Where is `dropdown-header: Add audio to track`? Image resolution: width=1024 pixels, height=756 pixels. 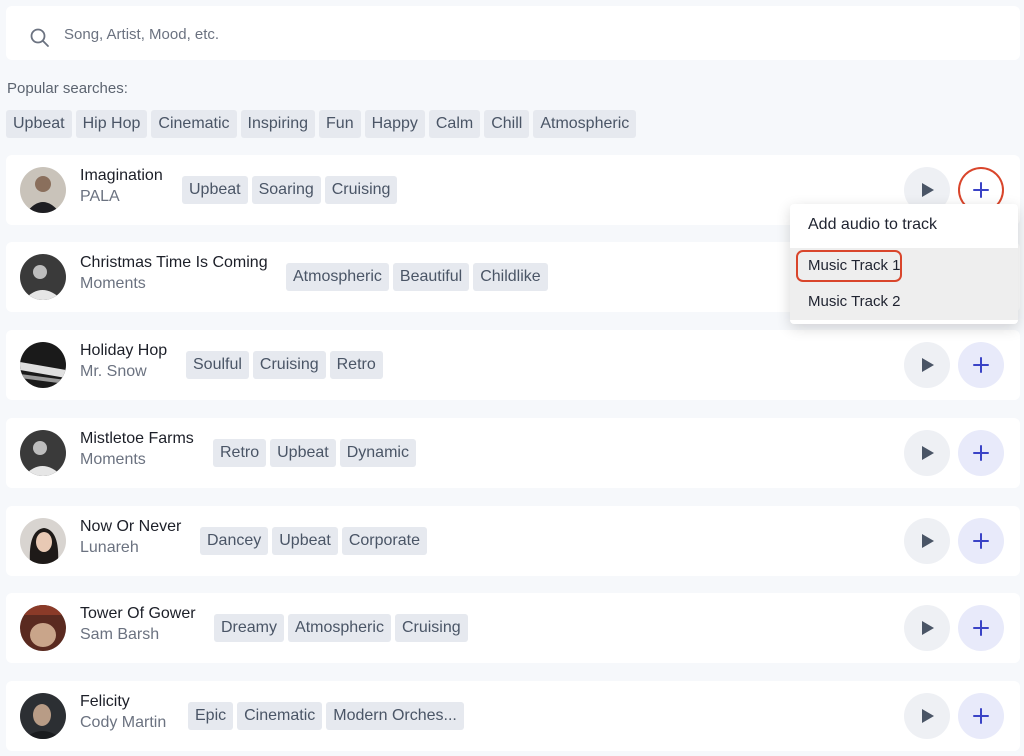 dropdown-header: Add audio to track is located at coordinates (872, 224).